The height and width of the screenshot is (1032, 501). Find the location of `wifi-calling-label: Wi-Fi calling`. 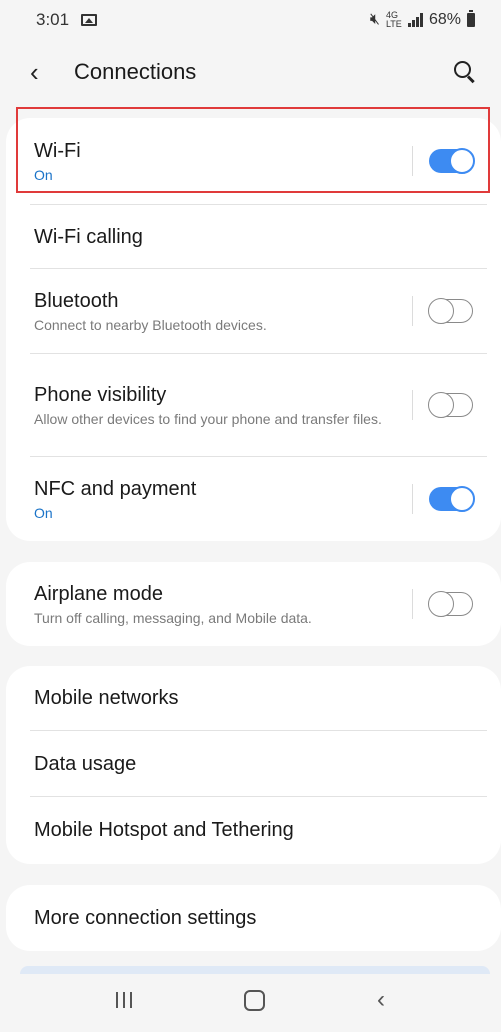

wifi-calling-label: Wi-Fi calling is located at coordinates (88, 236).